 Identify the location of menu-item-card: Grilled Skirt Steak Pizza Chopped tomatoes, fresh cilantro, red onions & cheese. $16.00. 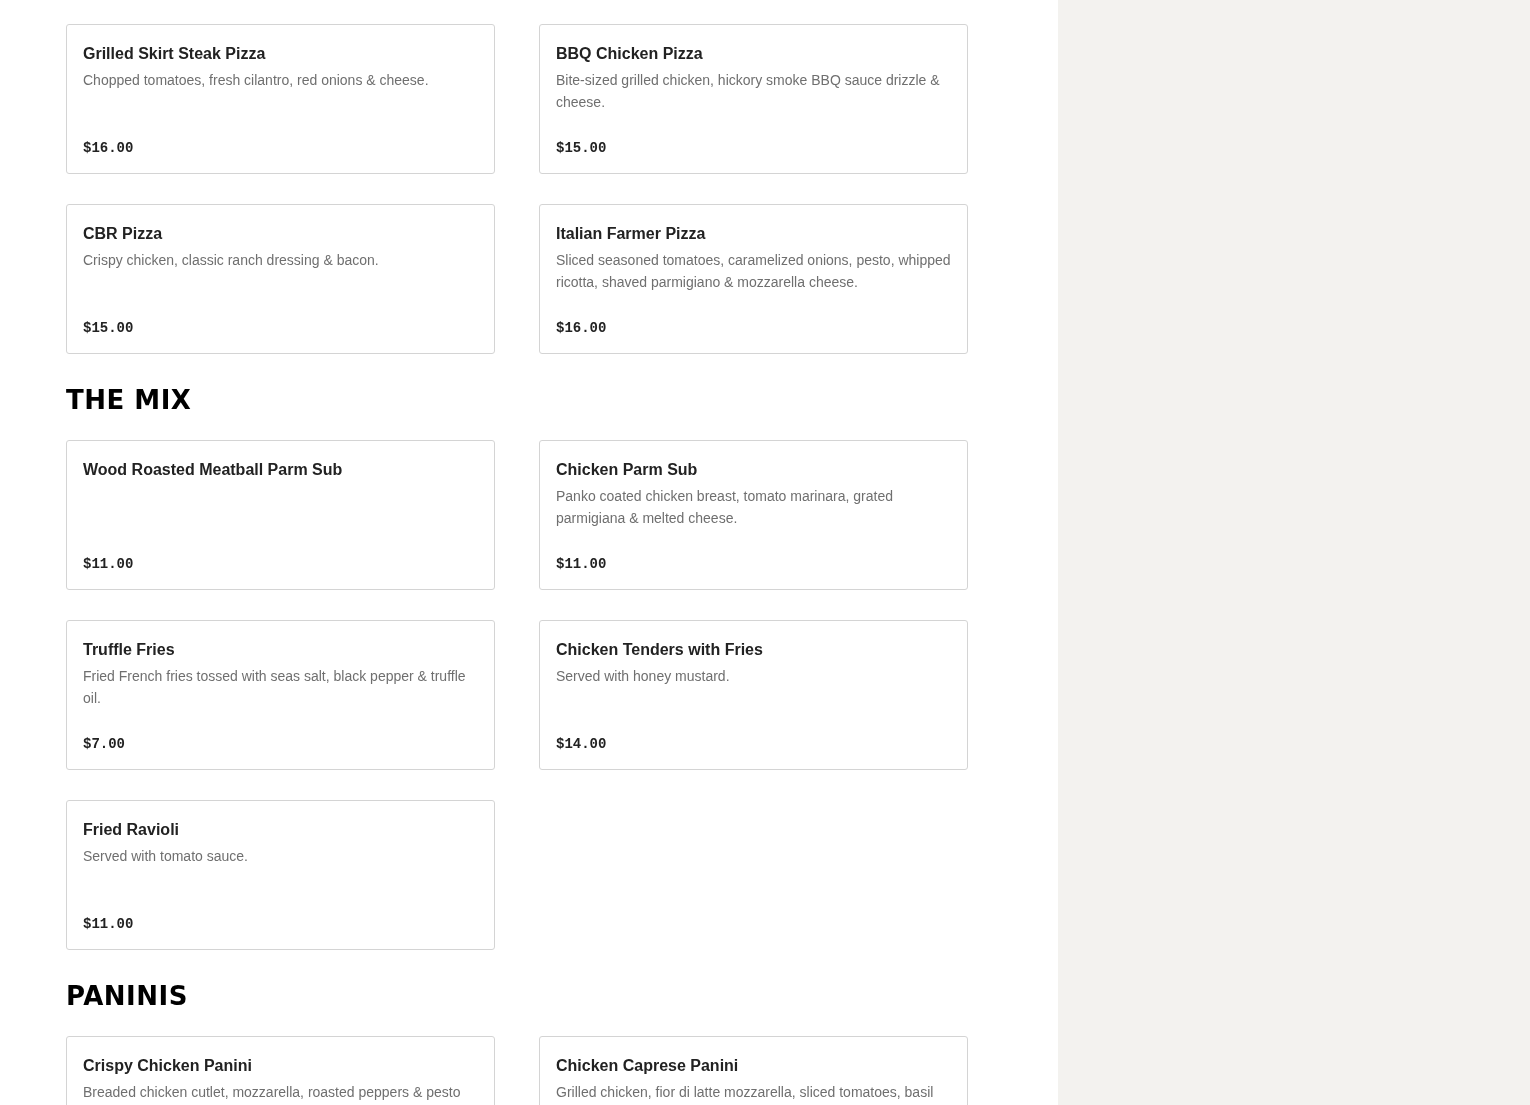
(280, 99).